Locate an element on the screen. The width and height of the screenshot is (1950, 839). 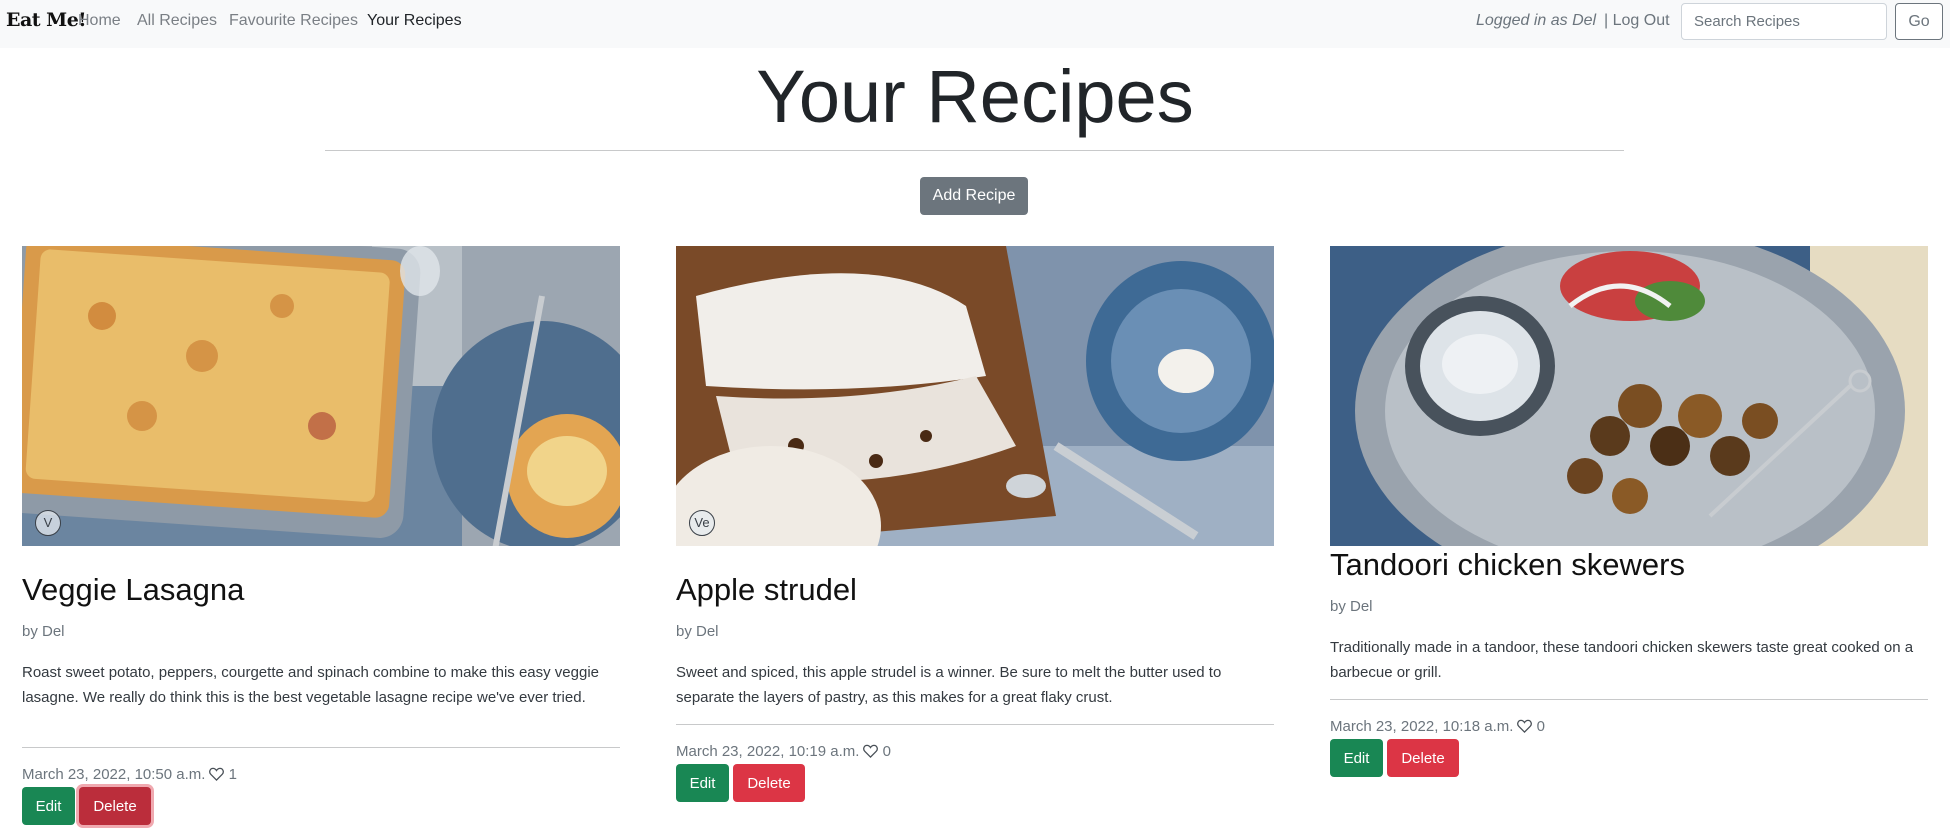
recipe-title: Apple strudel is located at coordinates (766, 590).